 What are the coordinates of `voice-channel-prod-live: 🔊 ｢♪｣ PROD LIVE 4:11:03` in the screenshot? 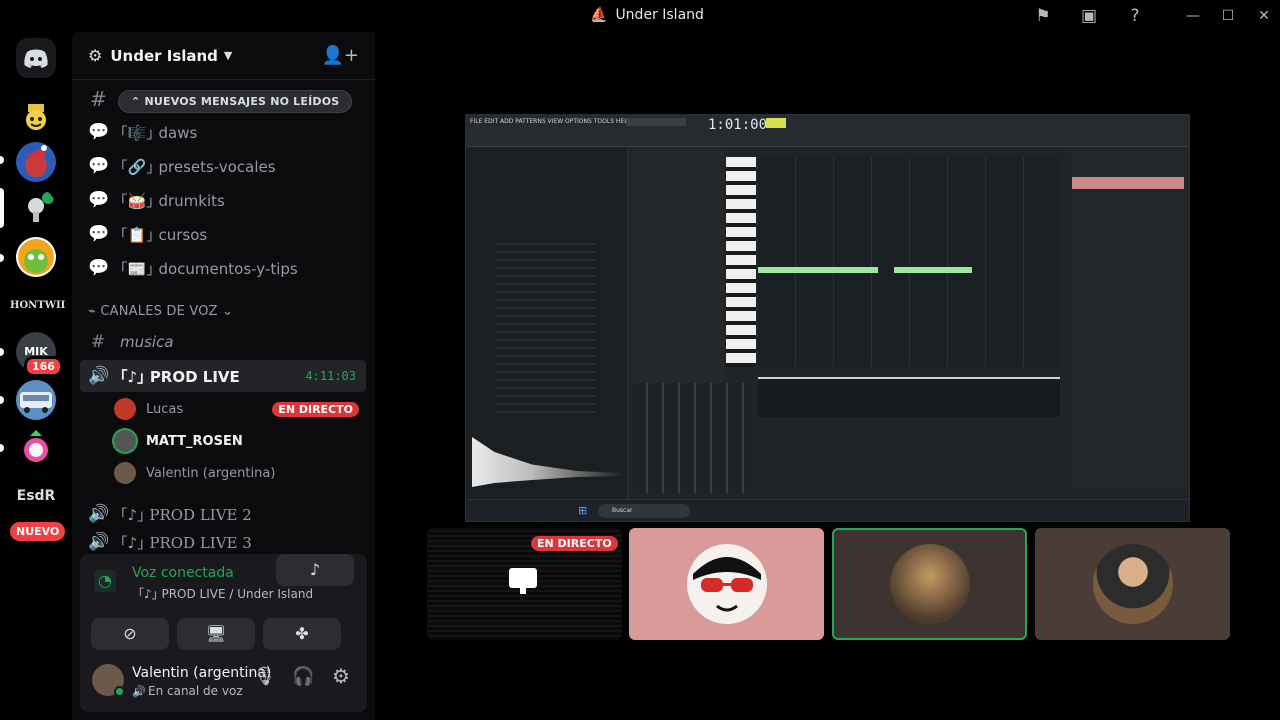 It's located at (223, 376).